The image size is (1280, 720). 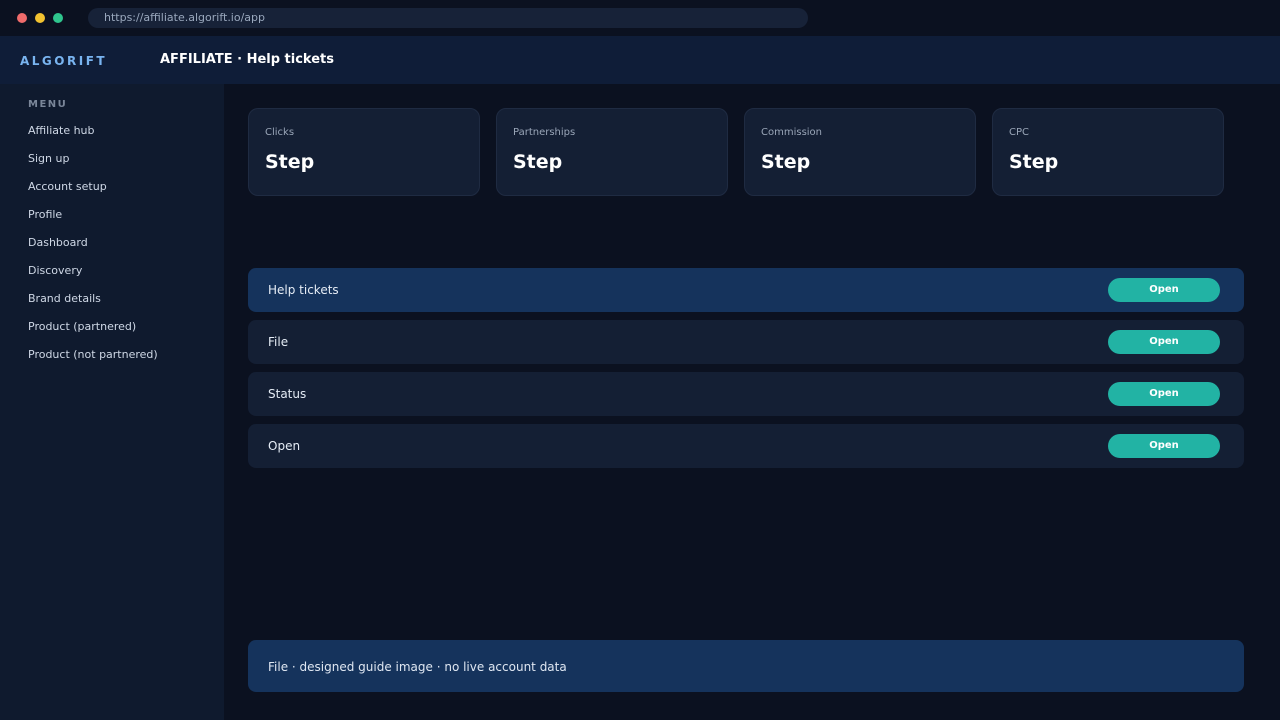 I want to click on sidebar-item-brand-details: Brand details, so click(x=93, y=306).